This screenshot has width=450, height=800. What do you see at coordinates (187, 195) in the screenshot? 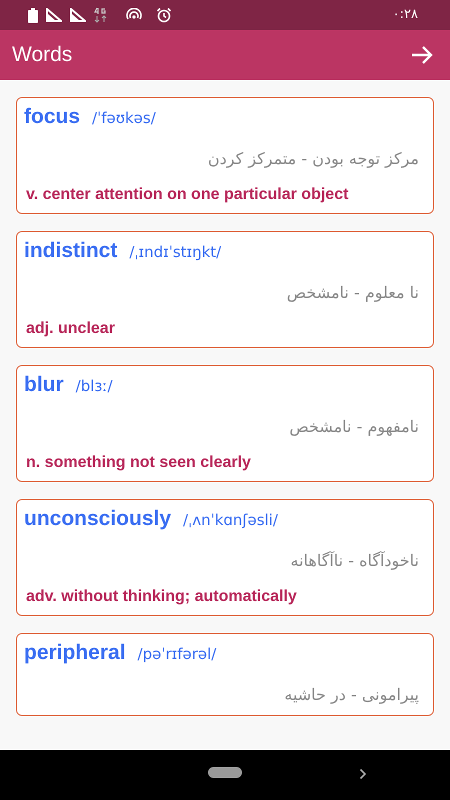
I see `definition: v. center attention on one particular object` at bounding box center [187, 195].